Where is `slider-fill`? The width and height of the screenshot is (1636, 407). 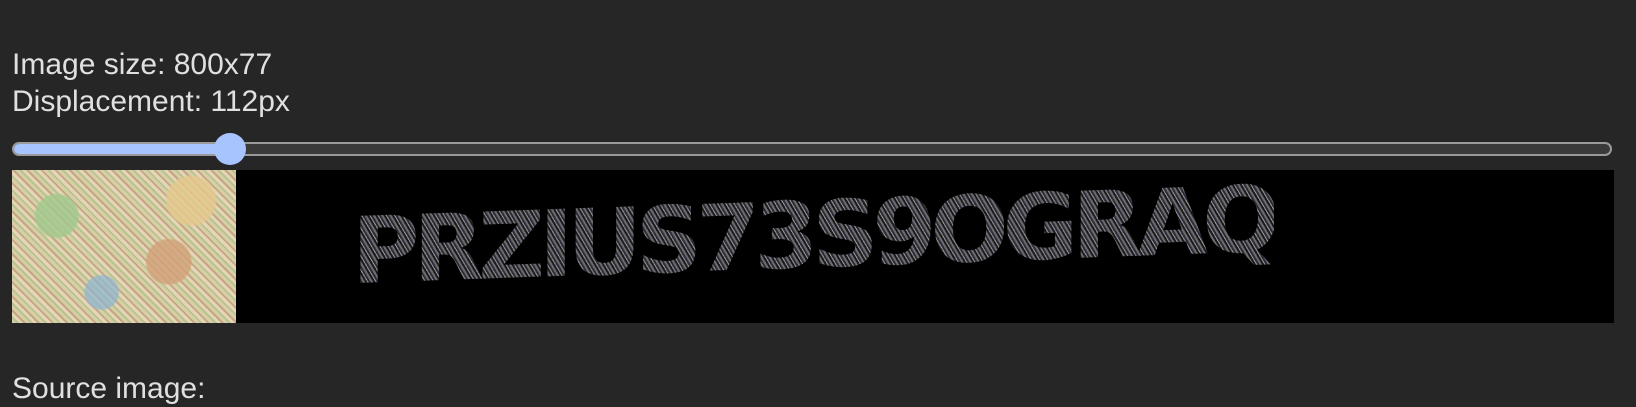 slider-fill is located at coordinates (123, 149).